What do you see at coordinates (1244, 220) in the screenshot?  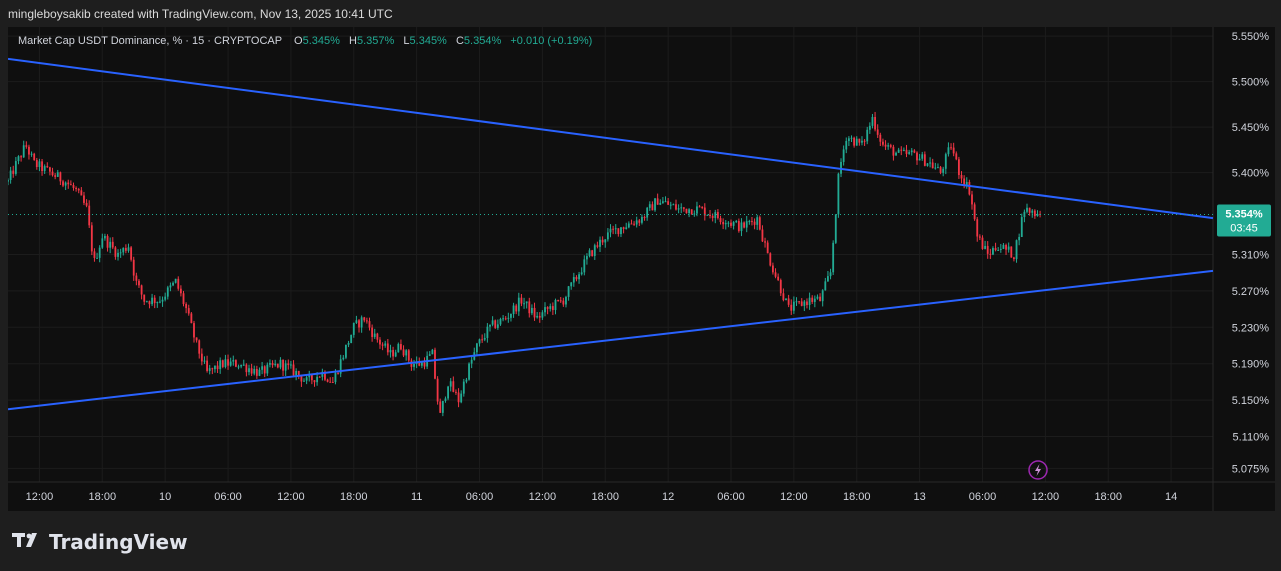 I see `current-price-badge: 5.354% 03:45` at bounding box center [1244, 220].